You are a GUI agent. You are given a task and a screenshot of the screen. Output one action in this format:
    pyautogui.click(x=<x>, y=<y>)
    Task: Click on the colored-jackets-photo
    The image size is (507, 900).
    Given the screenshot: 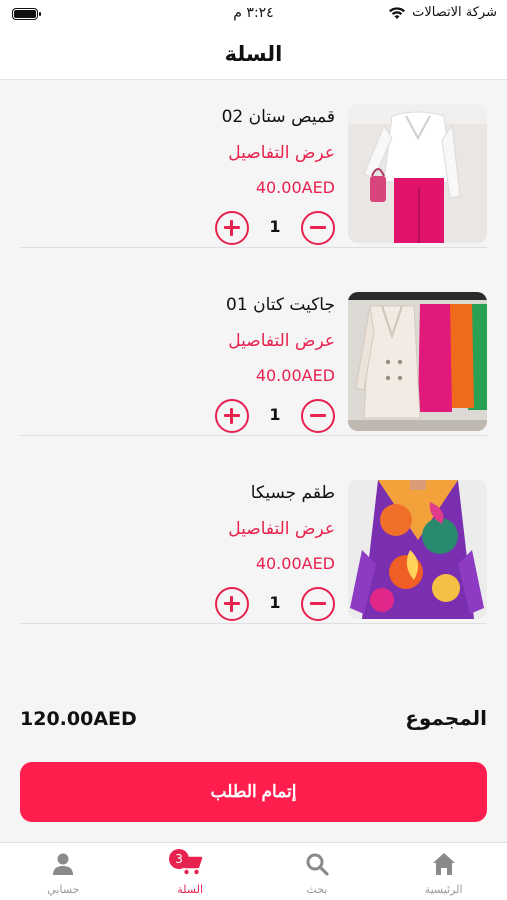 What is the action you would take?
    pyautogui.click(x=417, y=361)
    